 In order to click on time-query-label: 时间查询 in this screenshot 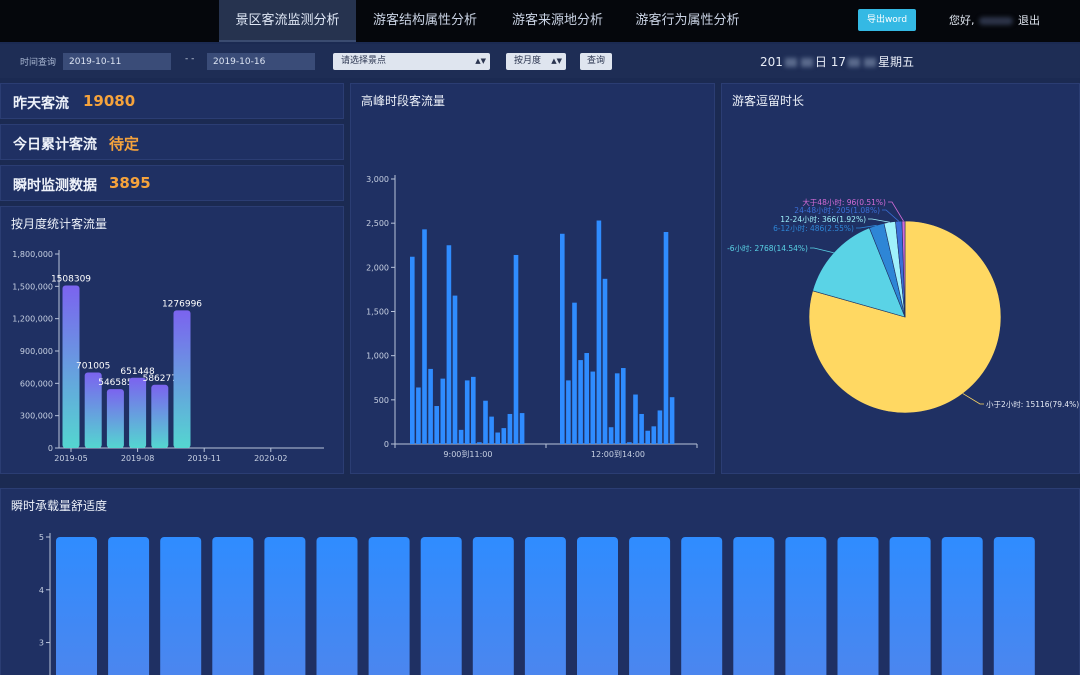, I will do `click(38, 63)`.